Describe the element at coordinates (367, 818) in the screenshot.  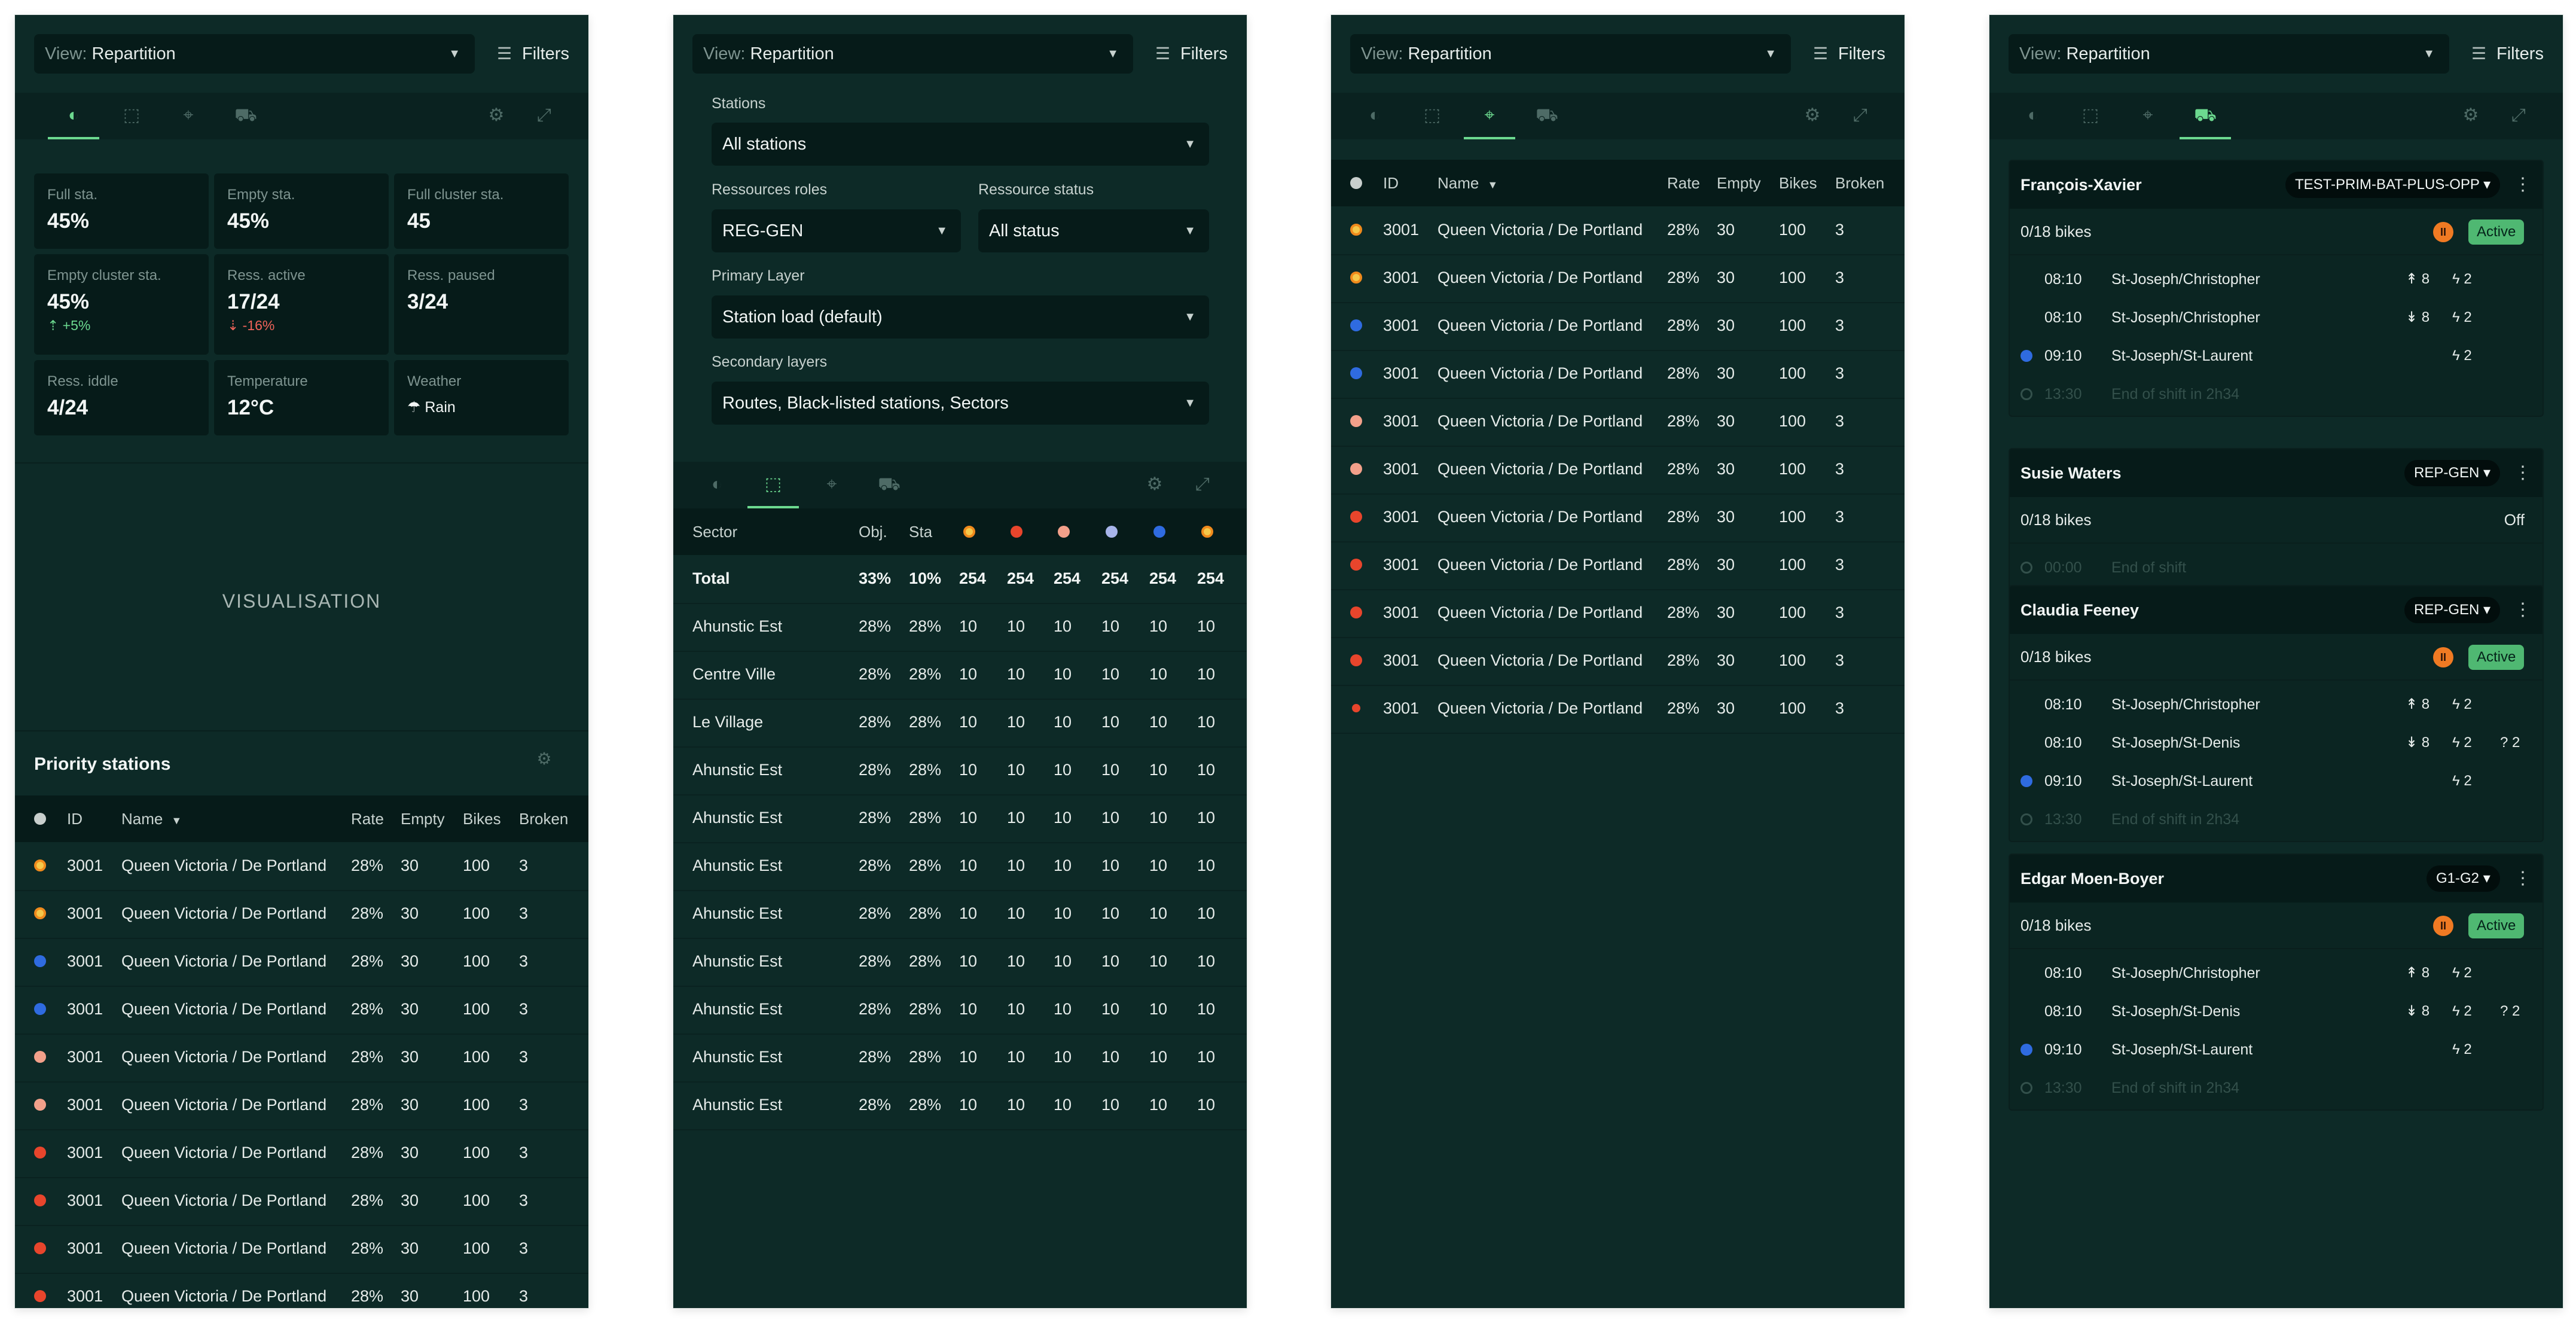
I see `col-rate: Rate` at that location.